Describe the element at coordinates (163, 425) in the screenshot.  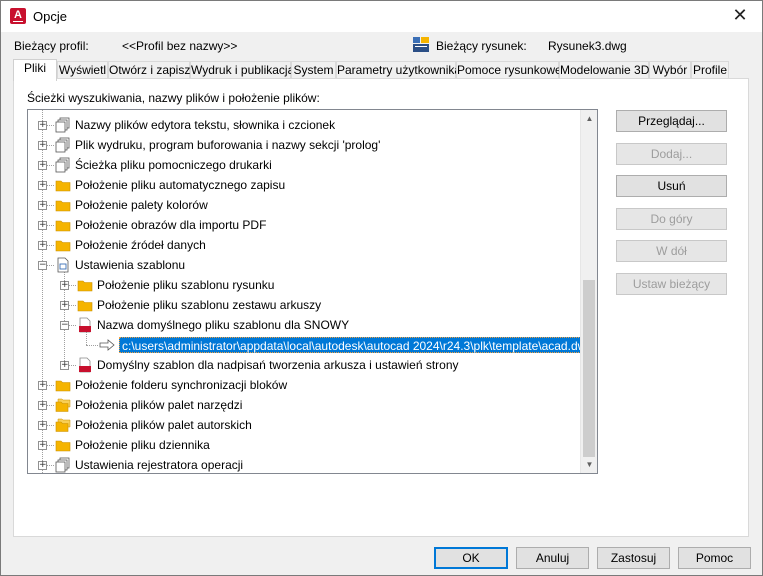
I see `tree-item-label: Położenia plików palet autorskich` at that location.